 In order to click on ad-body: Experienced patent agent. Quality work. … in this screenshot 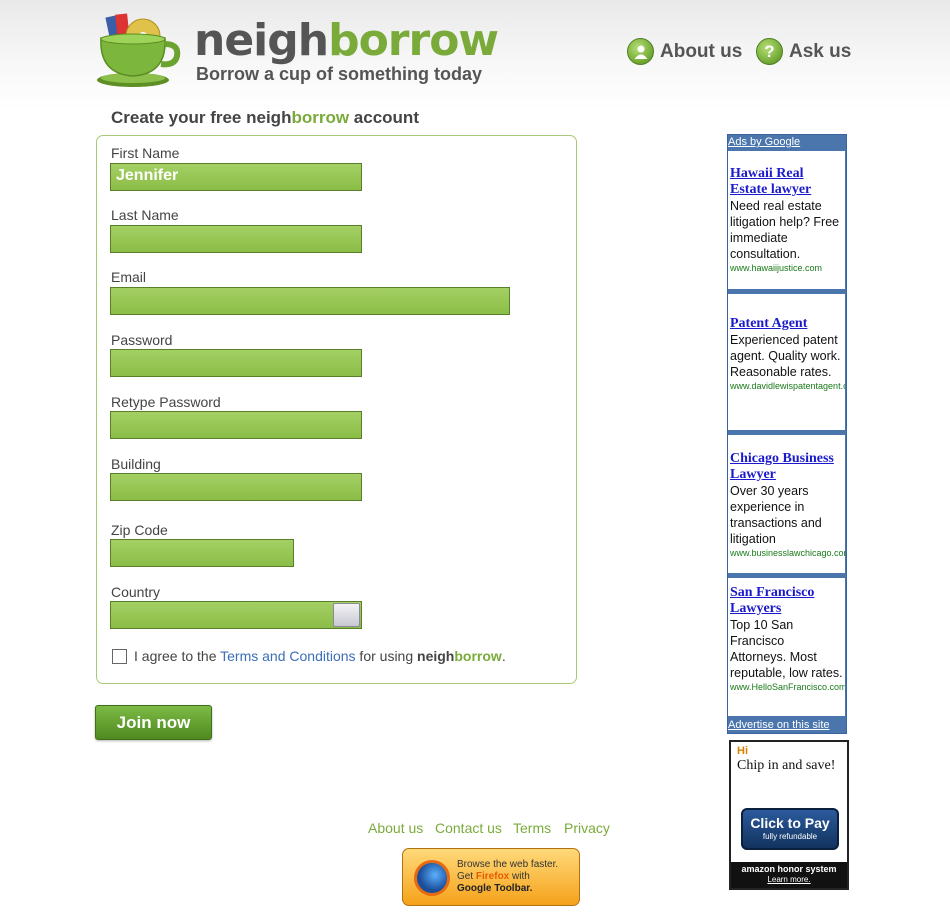, I will do `click(785, 356)`.